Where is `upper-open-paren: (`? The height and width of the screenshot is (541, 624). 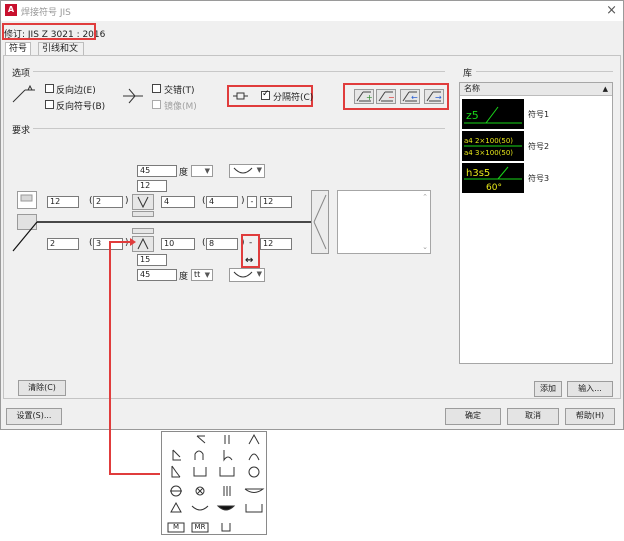 upper-open-paren: ( is located at coordinates (91, 201).